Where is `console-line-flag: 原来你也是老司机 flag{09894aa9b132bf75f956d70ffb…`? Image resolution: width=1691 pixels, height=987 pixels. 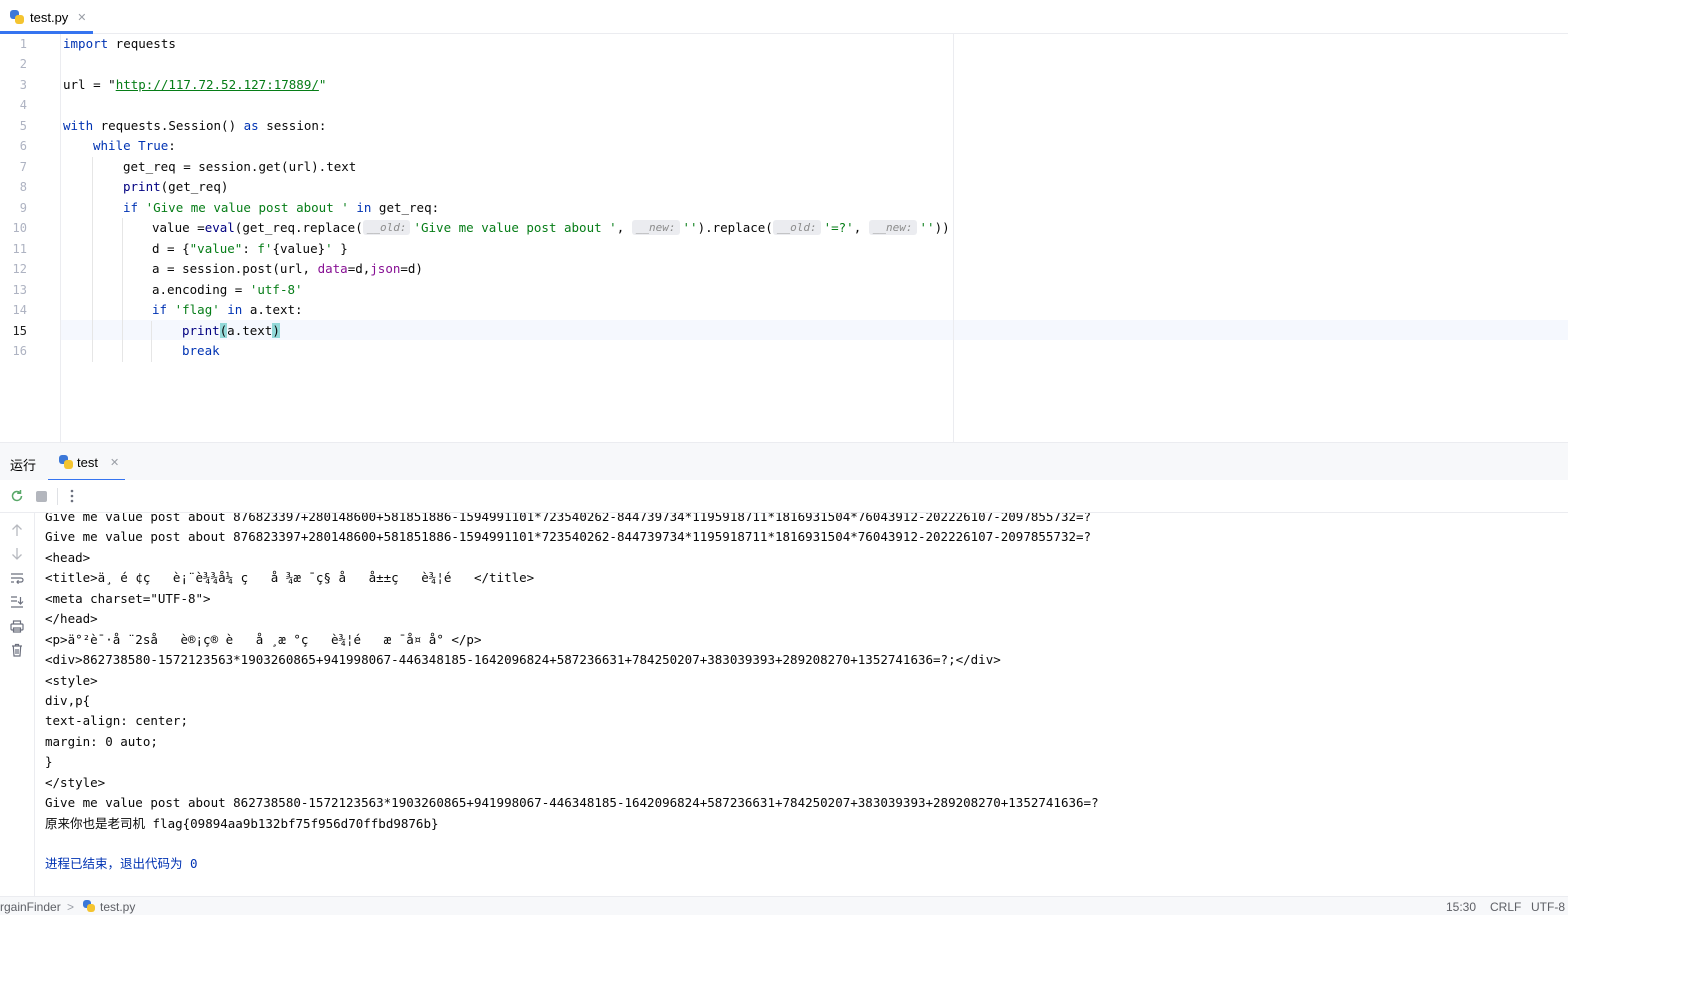
console-line-flag: 原来你也是老司机 flag{09894aa9b132bf75f956d70ffb… is located at coordinates (242, 823).